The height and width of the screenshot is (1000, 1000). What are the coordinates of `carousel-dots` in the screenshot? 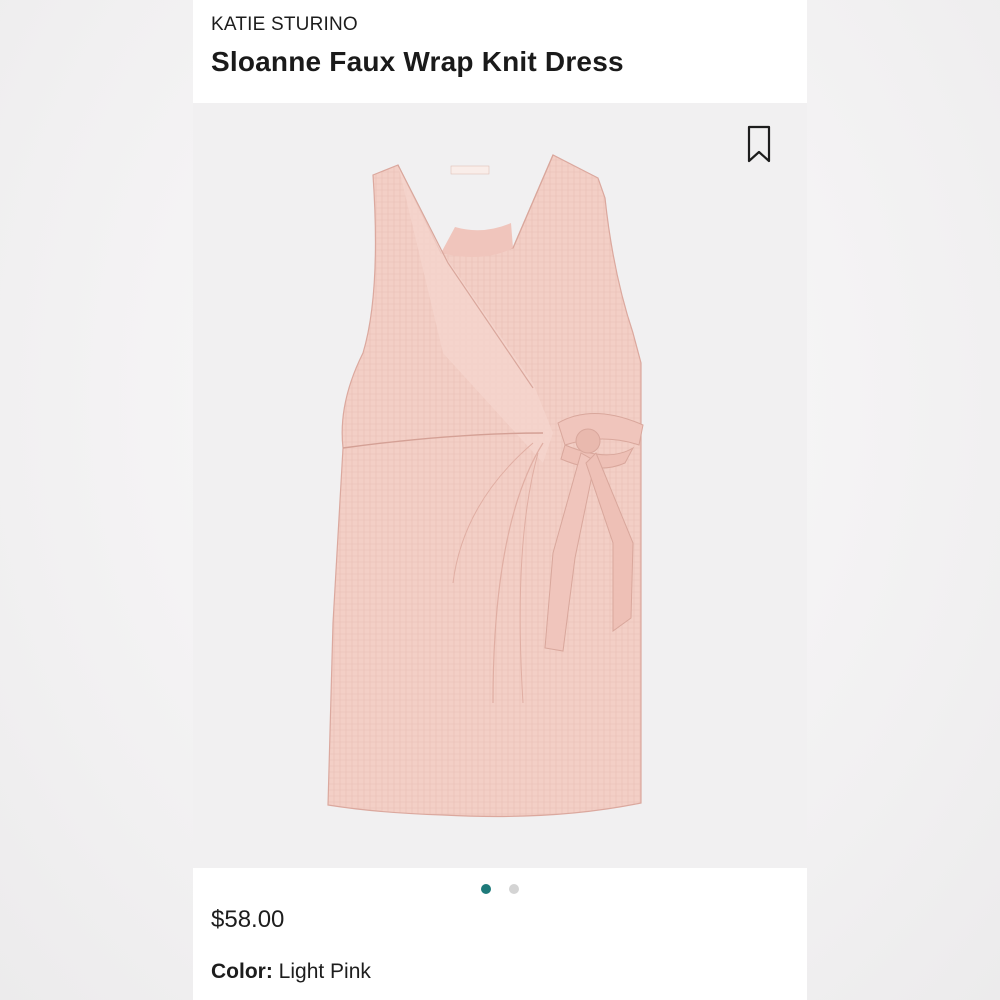 It's located at (500, 887).